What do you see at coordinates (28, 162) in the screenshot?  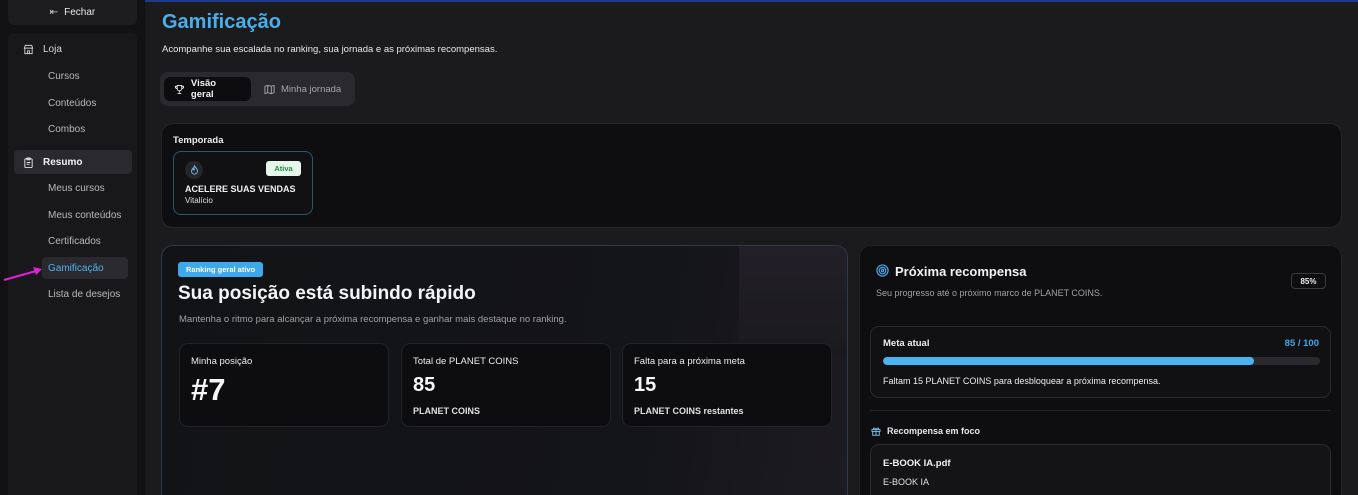 I see `clipboard-icon` at bounding box center [28, 162].